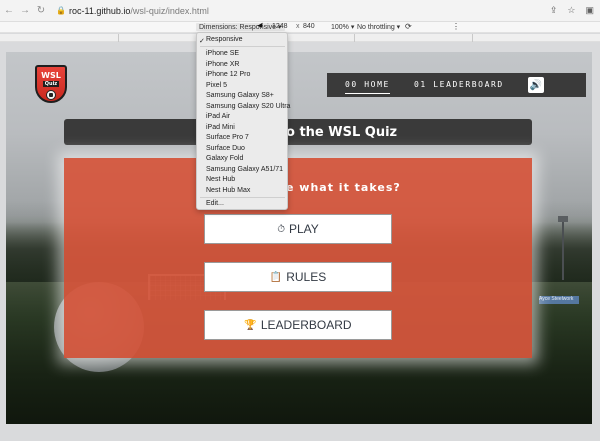 The image size is (600, 441). I want to click on star-icon: ☆, so click(571, 10).